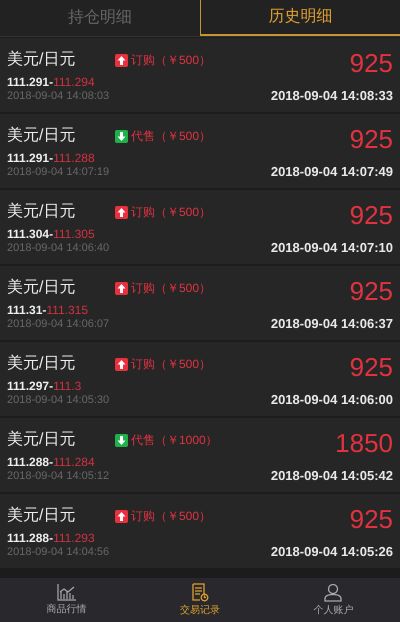 This screenshot has height=622, width=400. I want to click on close-time: 2018-09-04 14:08:33, so click(331, 96).